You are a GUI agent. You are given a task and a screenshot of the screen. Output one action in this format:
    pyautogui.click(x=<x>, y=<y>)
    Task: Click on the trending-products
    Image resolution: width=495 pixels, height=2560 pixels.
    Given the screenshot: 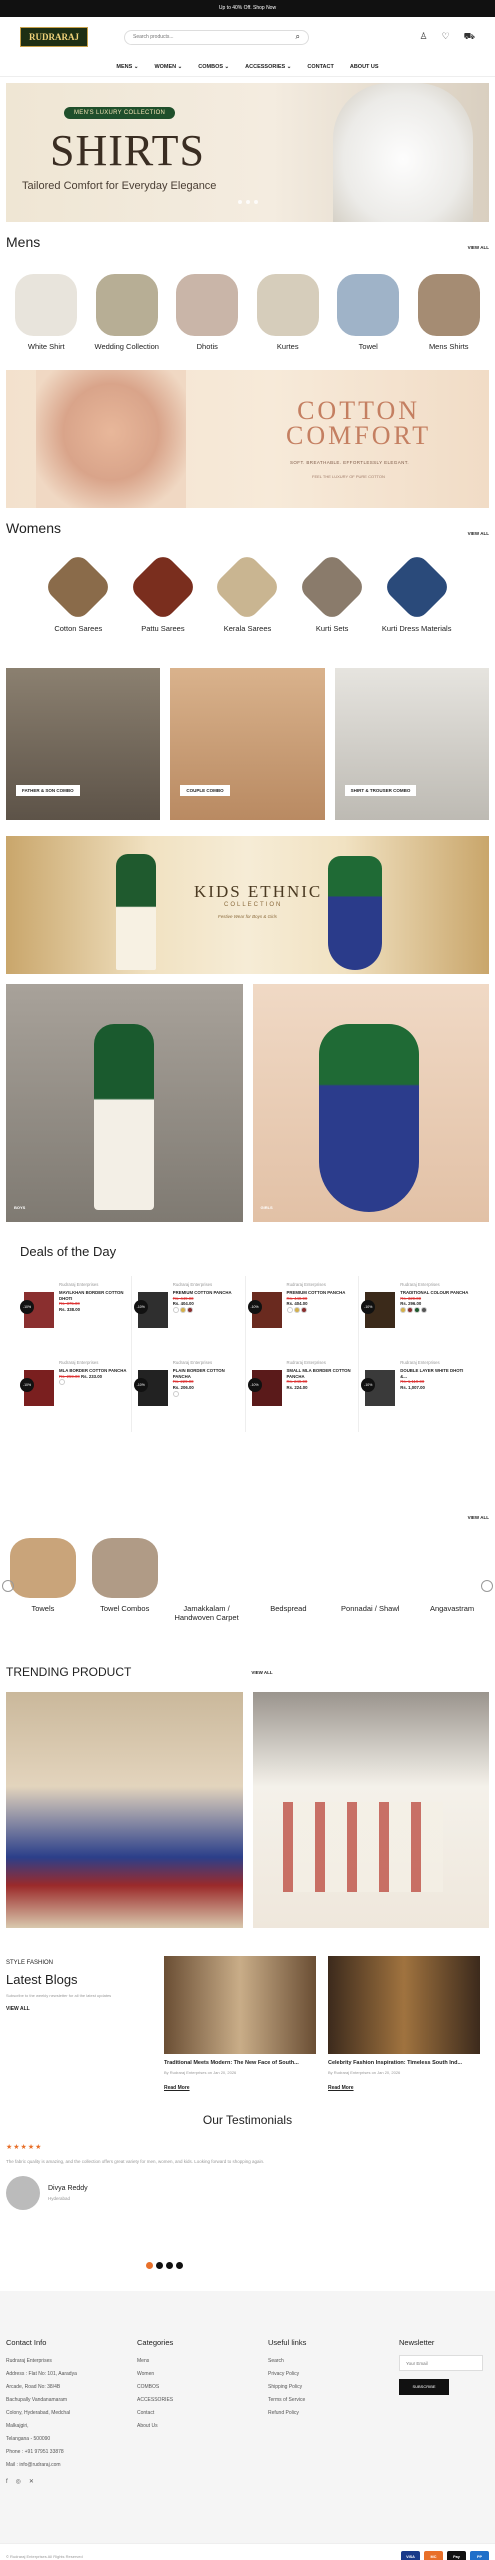 What is the action you would take?
    pyautogui.click(x=247, y=1810)
    